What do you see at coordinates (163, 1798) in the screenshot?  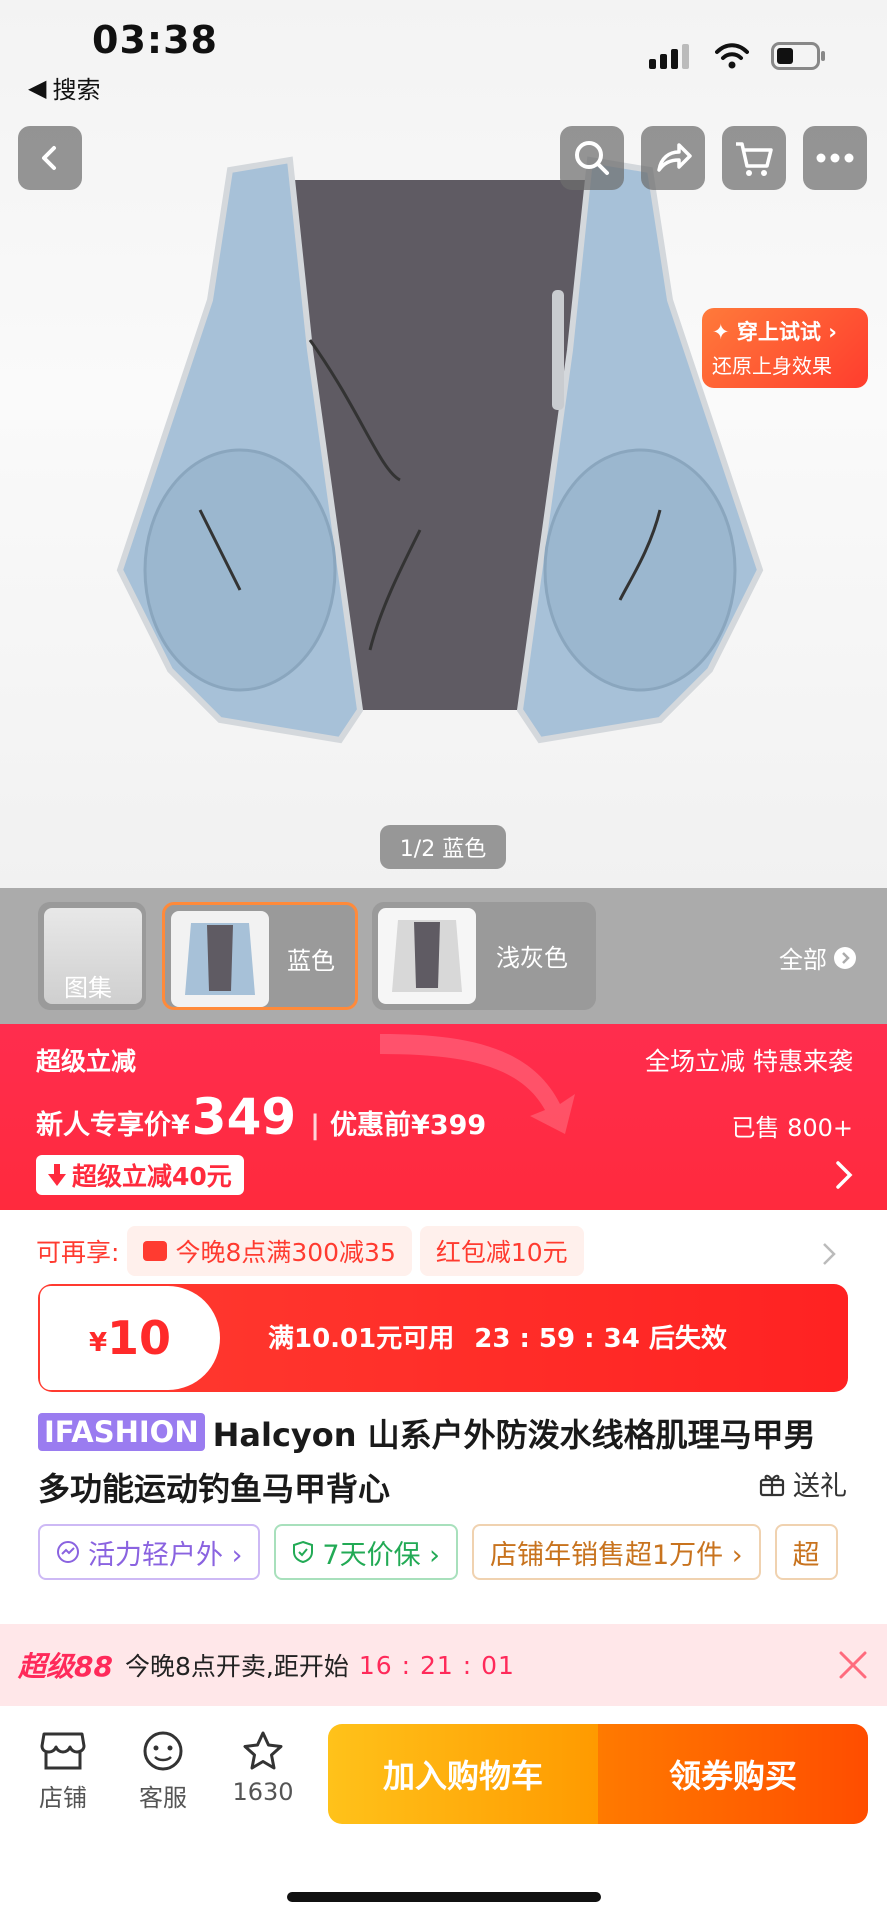 I see `service-label: 客服` at bounding box center [163, 1798].